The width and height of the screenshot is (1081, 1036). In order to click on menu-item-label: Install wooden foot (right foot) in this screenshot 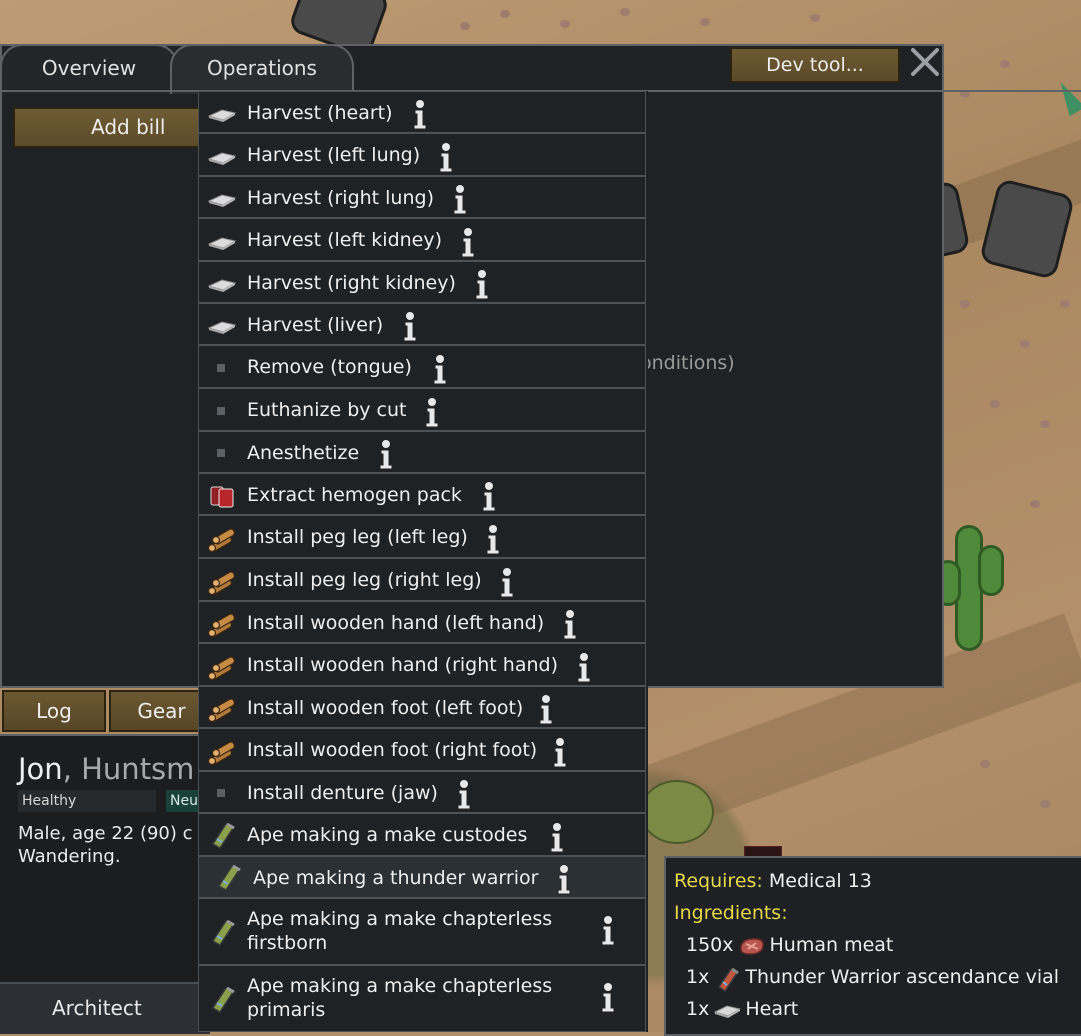, I will do `click(392, 750)`.